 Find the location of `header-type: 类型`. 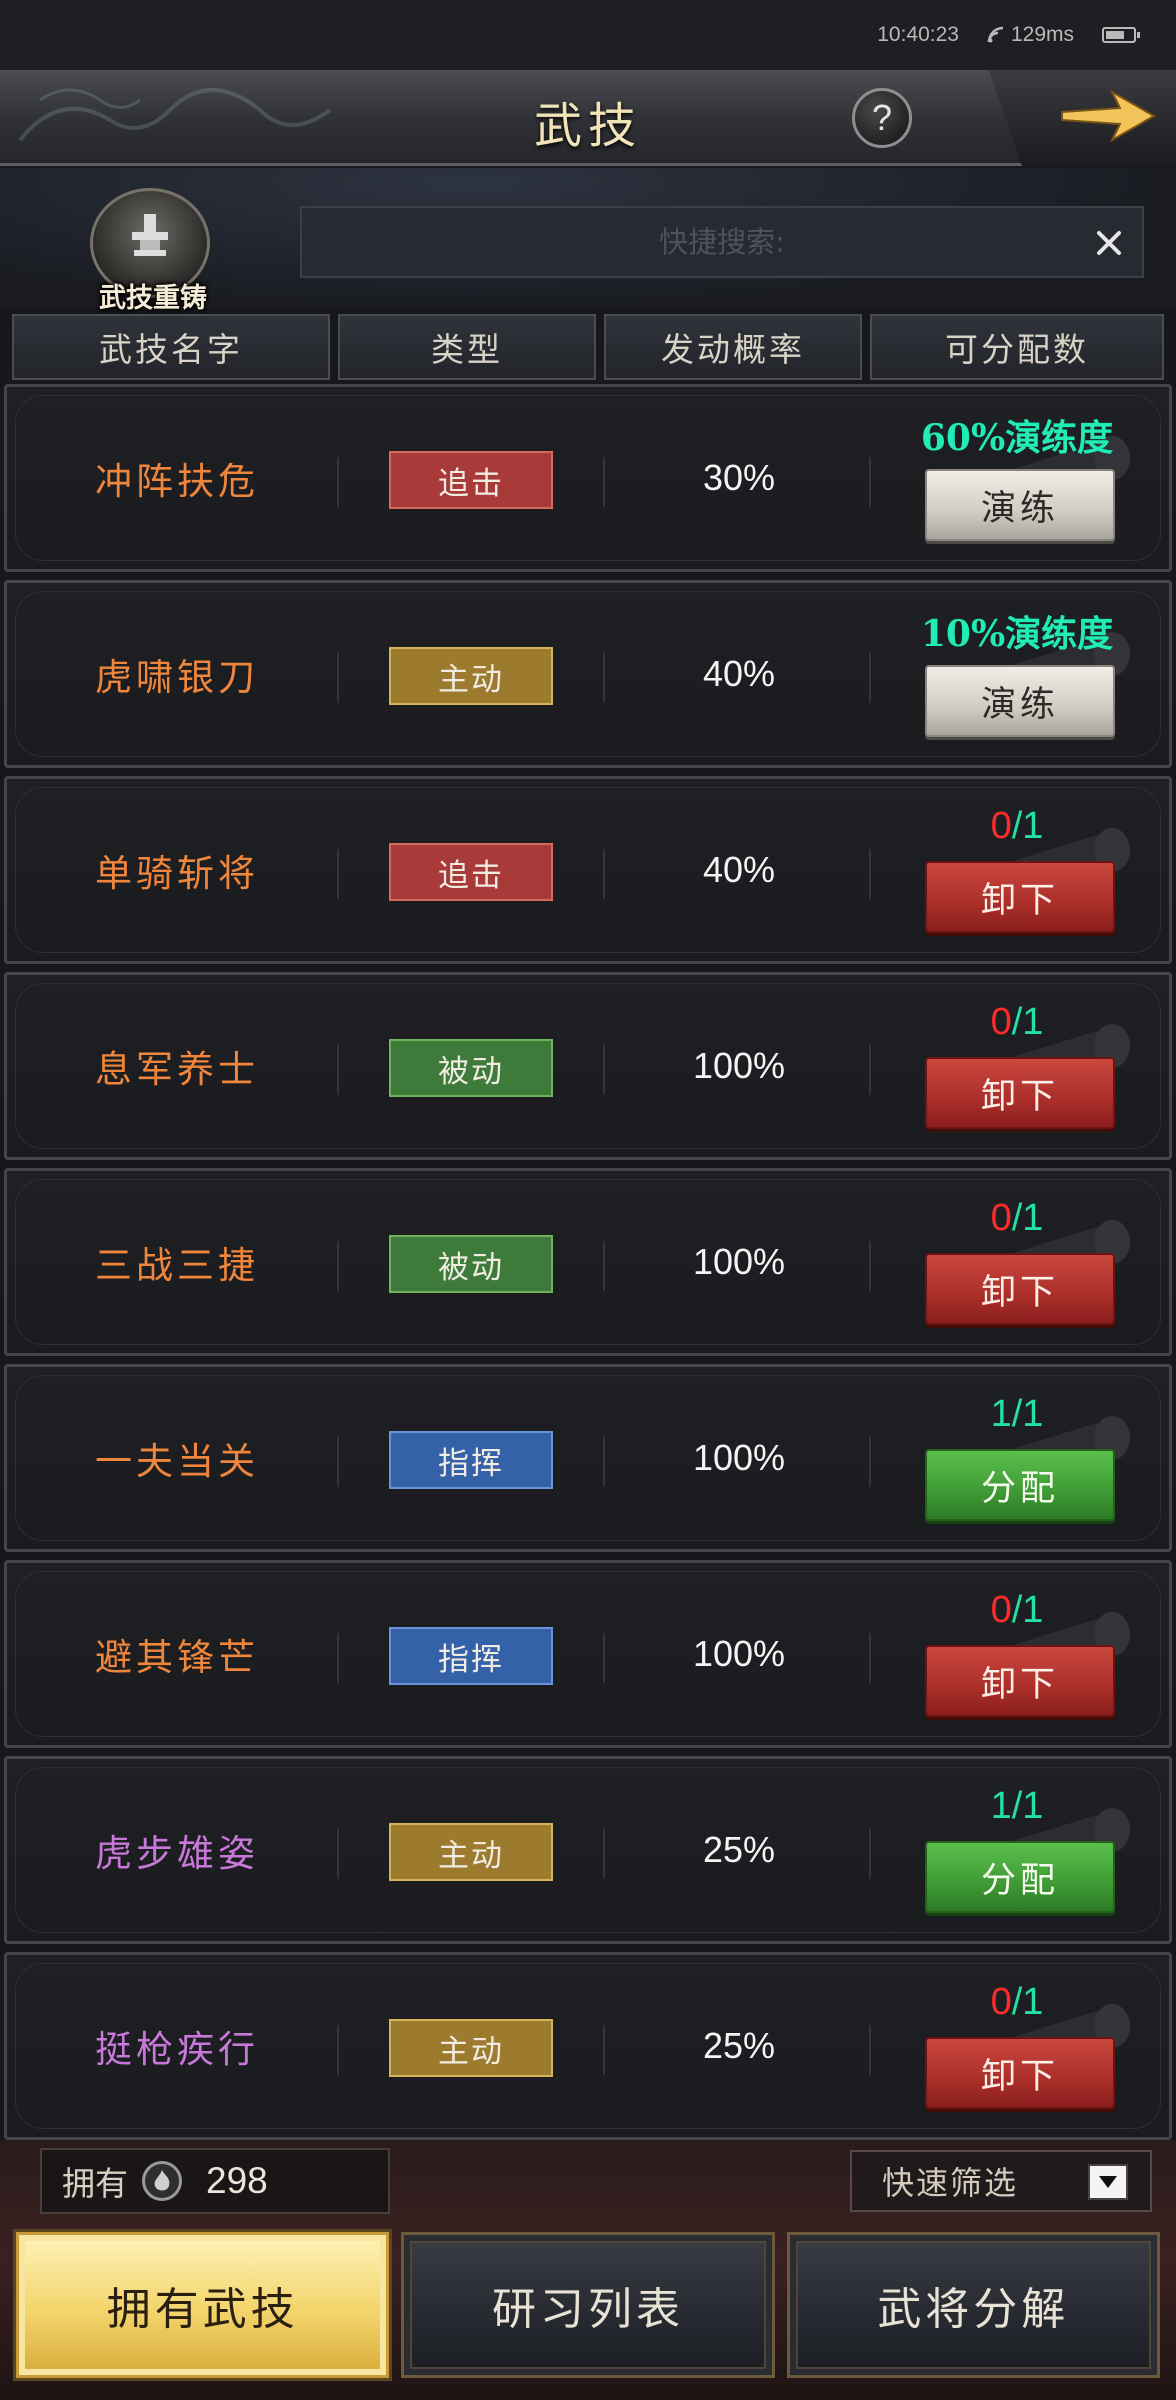

header-type: 类型 is located at coordinates (467, 347).